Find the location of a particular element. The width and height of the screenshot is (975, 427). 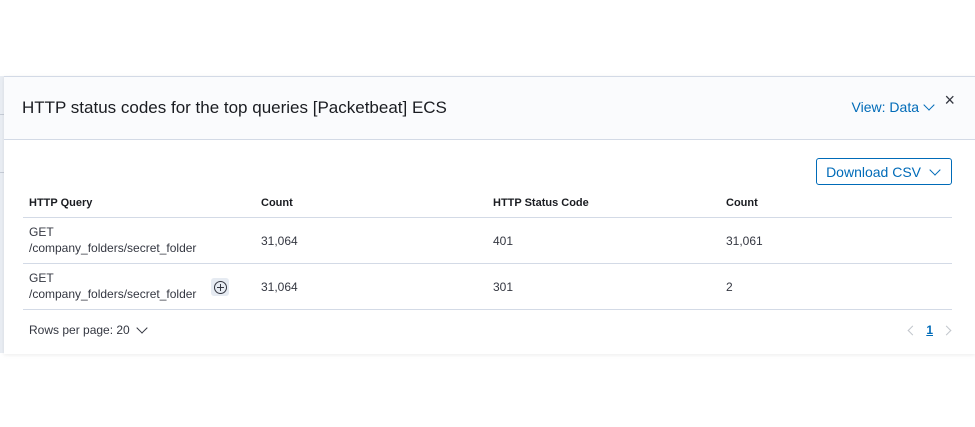

download-csv-button: Download CSV is located at coordinates (884, 171).